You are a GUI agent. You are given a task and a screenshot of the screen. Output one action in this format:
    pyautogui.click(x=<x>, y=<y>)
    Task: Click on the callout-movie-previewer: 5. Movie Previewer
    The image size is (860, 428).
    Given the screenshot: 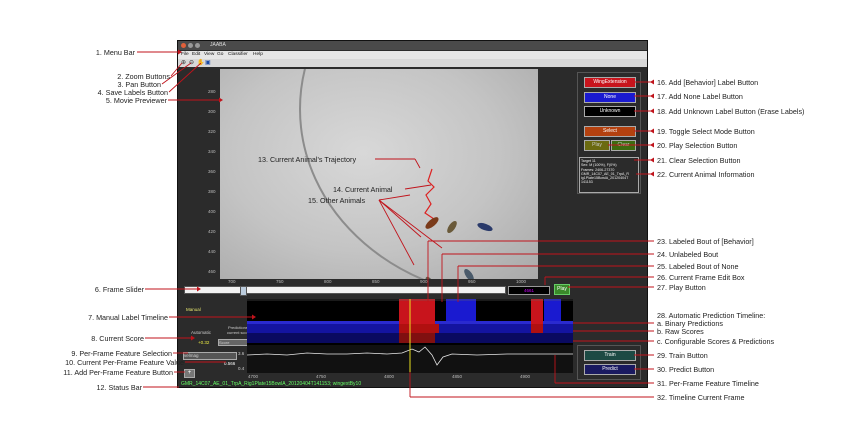 What is the action you would take?
    pyautogui.click(x=136, y=100)
    